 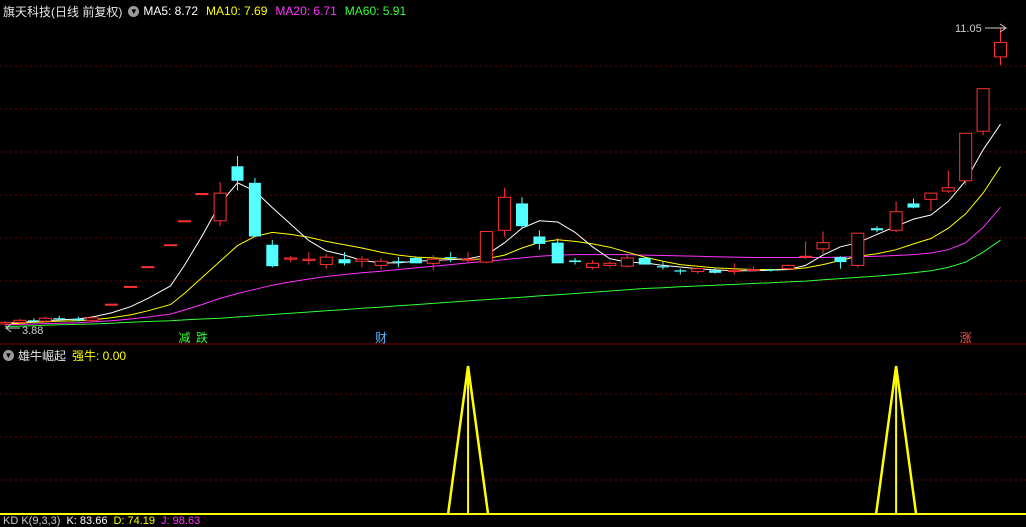 I want to click on signal-marker: 跌, so click(x=202, y=337).